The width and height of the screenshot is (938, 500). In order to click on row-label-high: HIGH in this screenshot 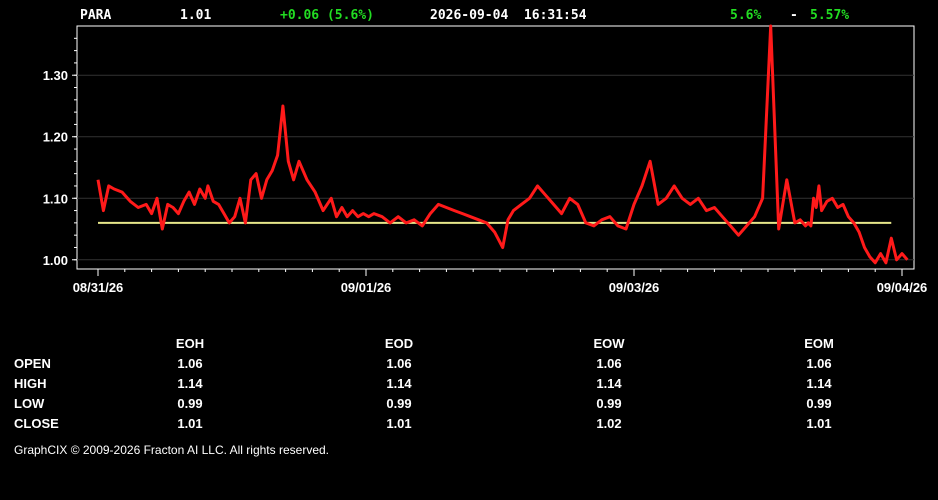, I will do `click(30, 383)`.